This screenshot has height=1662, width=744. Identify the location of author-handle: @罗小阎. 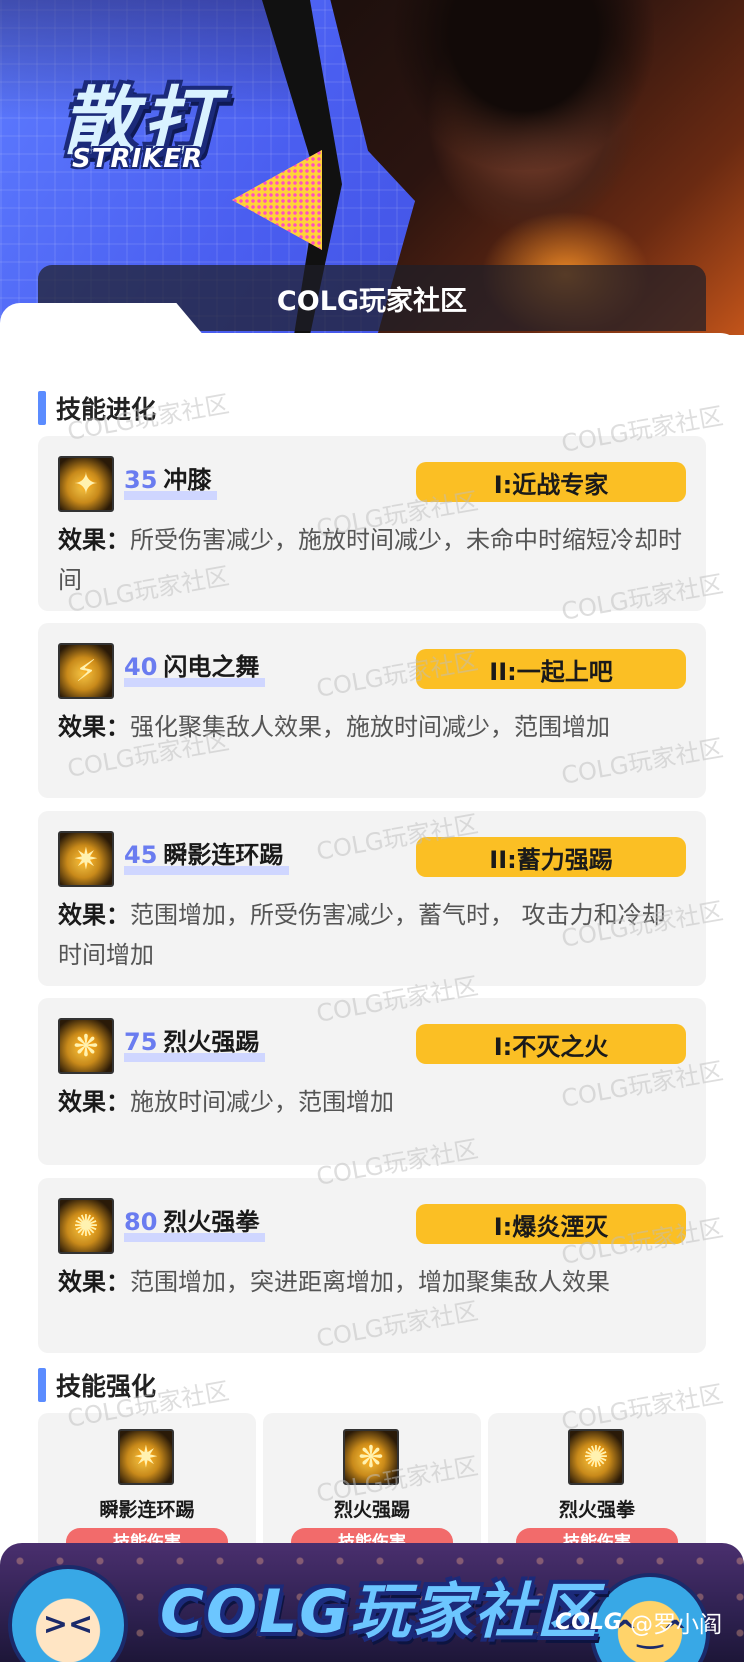
(676, 1622).